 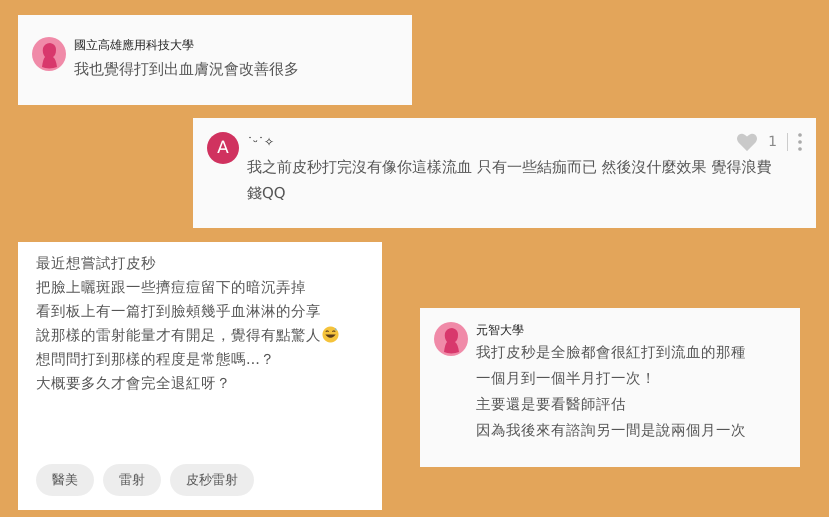 What do you see at coordinates (132, 480) in the screenshot?
I see `tag-chip: 雷射` at bounding box center [132, 480].